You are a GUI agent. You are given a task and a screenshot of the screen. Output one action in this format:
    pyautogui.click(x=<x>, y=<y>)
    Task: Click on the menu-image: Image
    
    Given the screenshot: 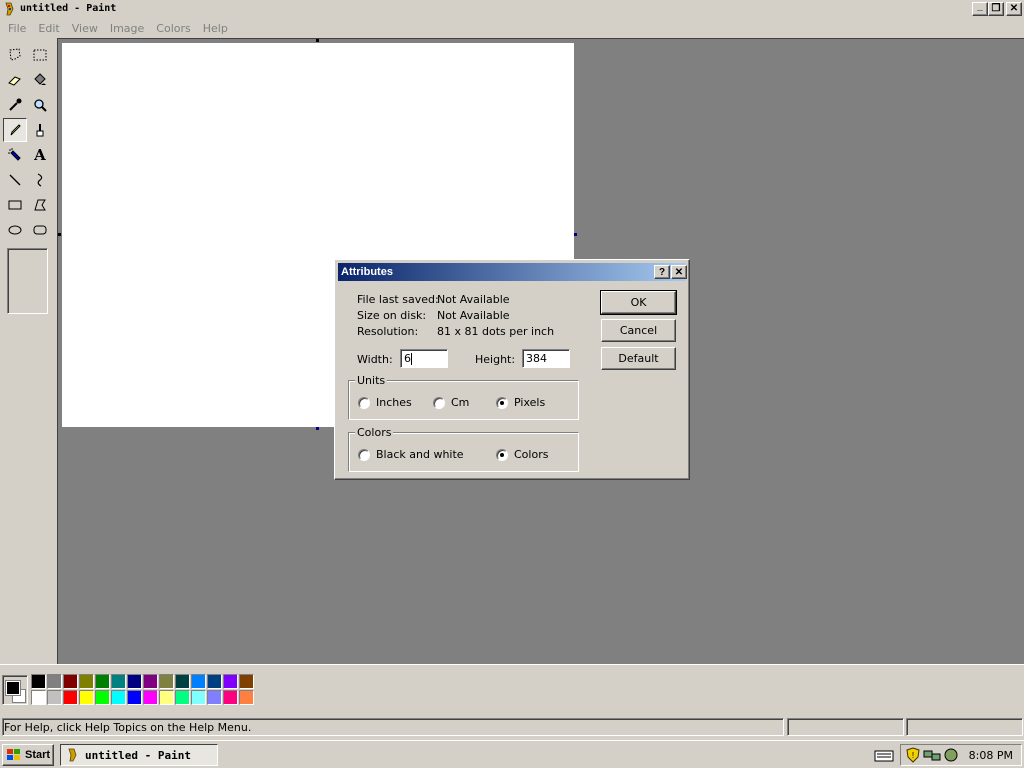 What is the action you would take?
    pyautogui.click(x=127, y=28)
    